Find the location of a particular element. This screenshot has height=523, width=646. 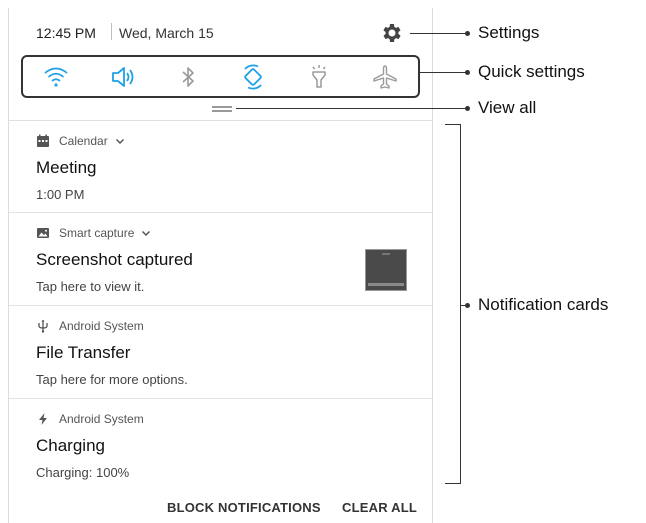

notification-app-header: Smart capture is located at coordinates (94, 233).